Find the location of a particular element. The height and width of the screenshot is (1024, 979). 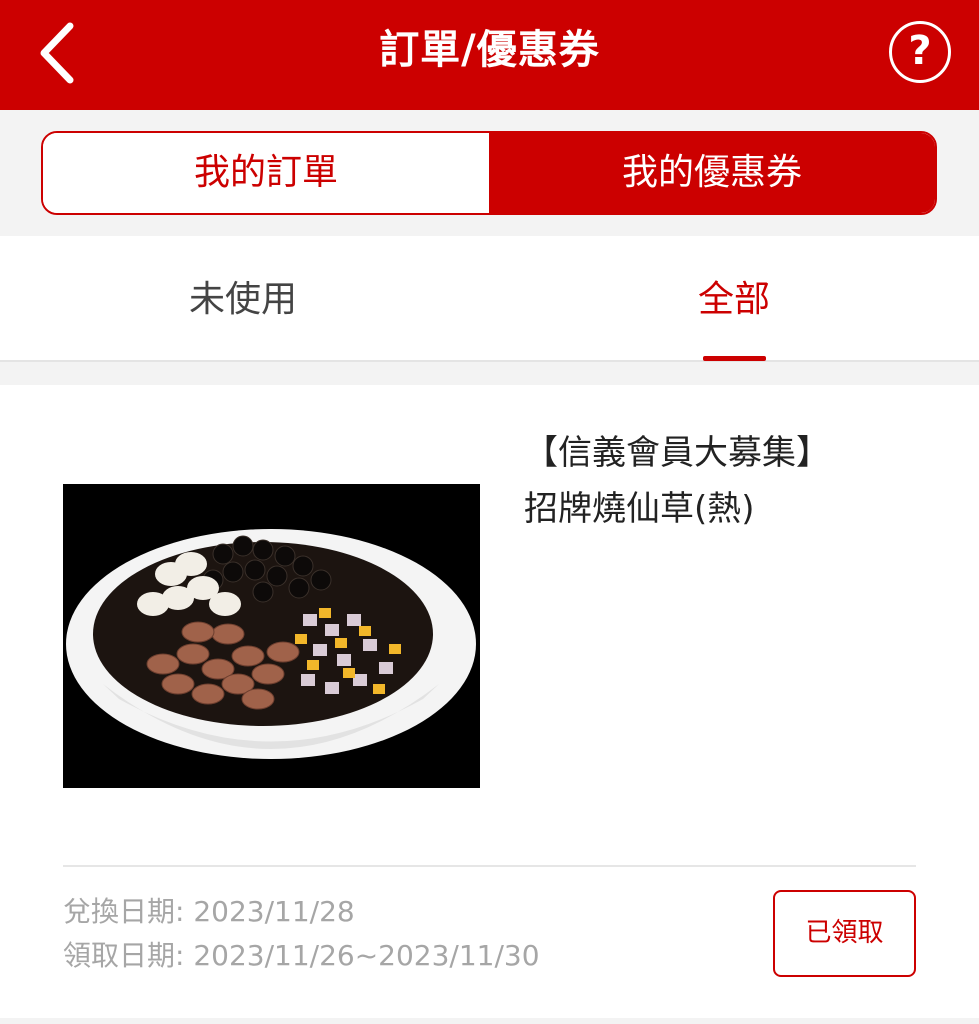

claimed-status-button: 已領取 is located at coordinates (844, 933).